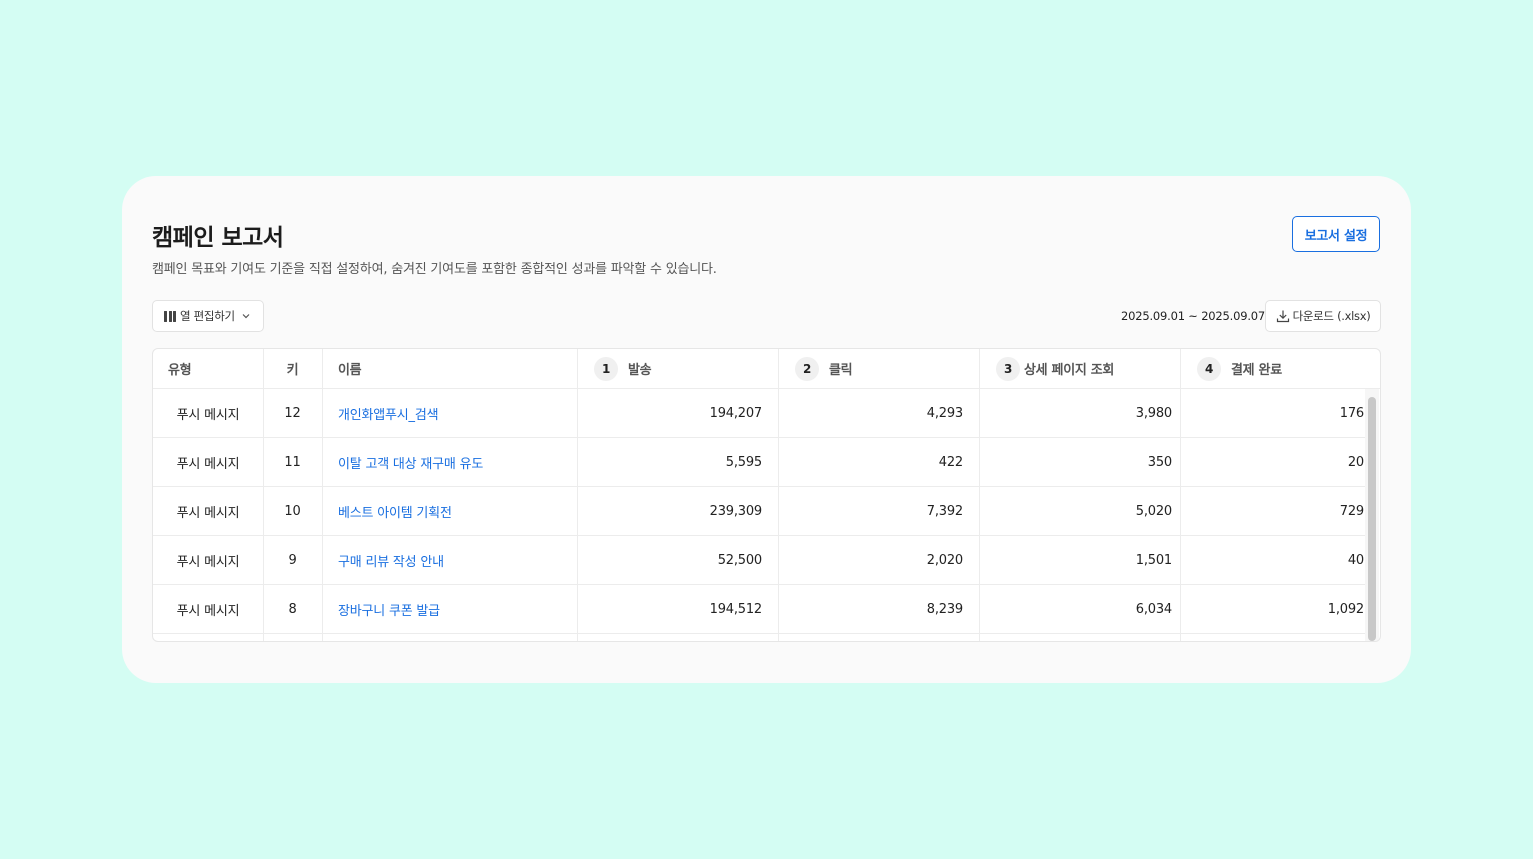  Describe the element at coordinates (1336, 234) in the screenshot. I see `report-settings-button: 보고서 설정` at that location.